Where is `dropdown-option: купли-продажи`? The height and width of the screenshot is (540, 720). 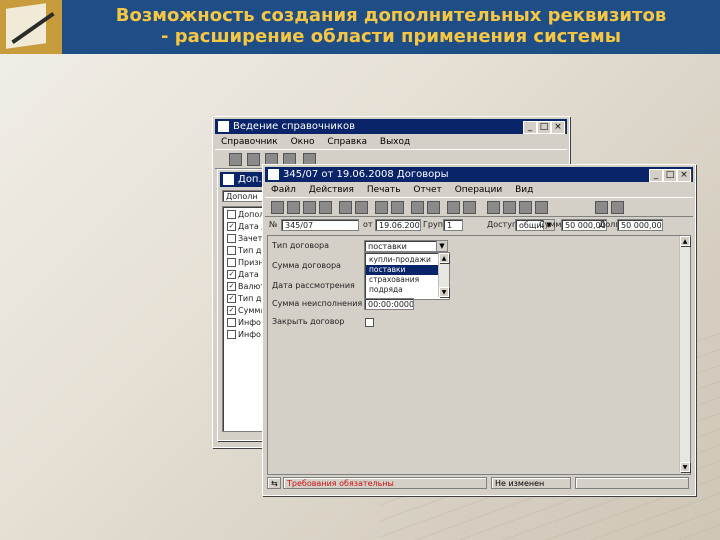
dropdown-option: купли-продажи is located at coordinates (403, 260).